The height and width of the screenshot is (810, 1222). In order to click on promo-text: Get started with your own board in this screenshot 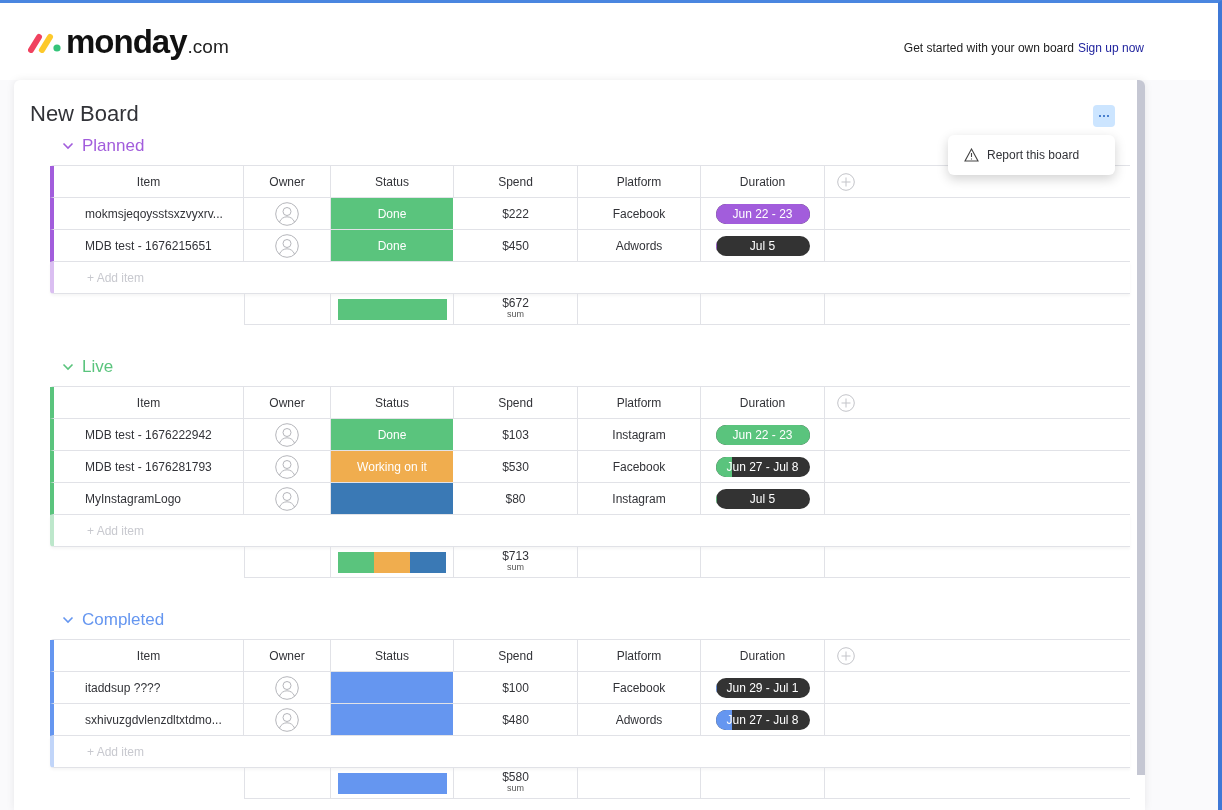, I will do `click(988, 47)`.